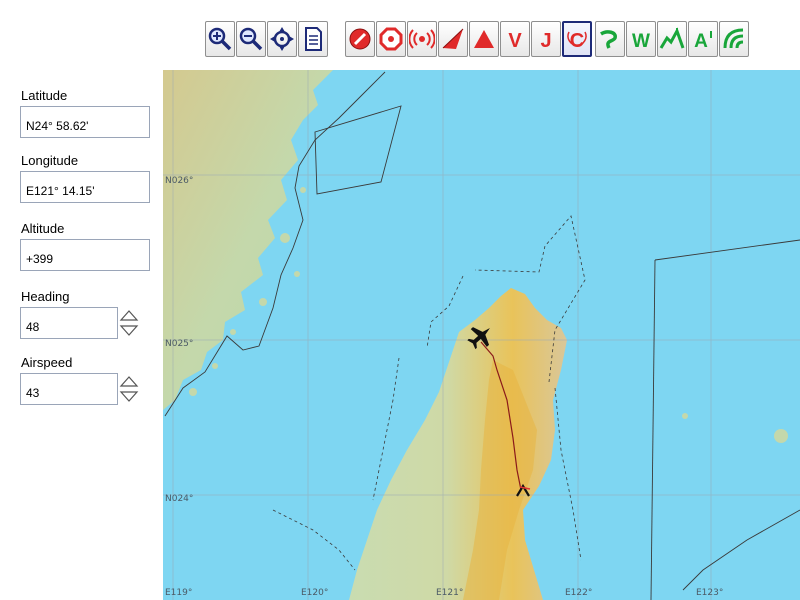 The height and width of the screenshot is (600, 800). I want to click on route-button, so click(453, 39).